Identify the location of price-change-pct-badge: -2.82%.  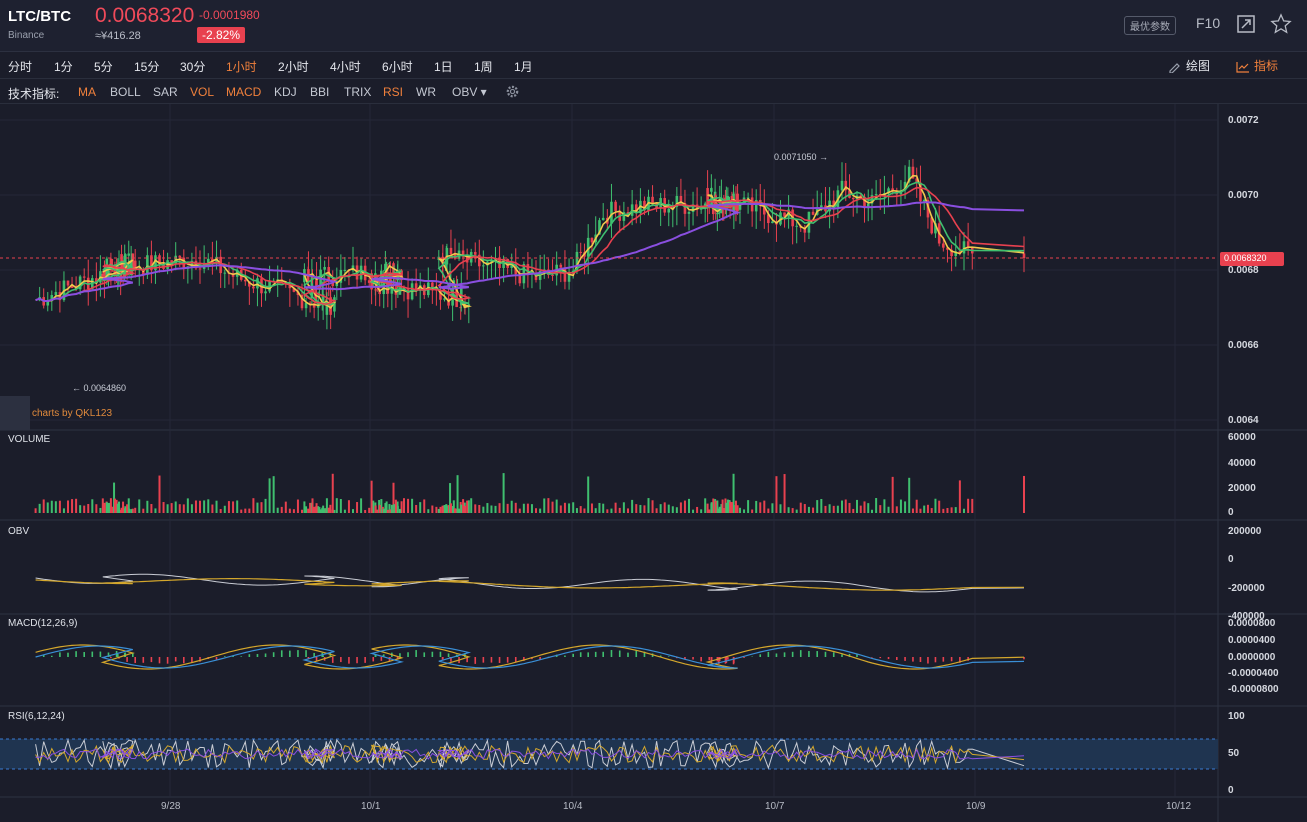
(221, 35).